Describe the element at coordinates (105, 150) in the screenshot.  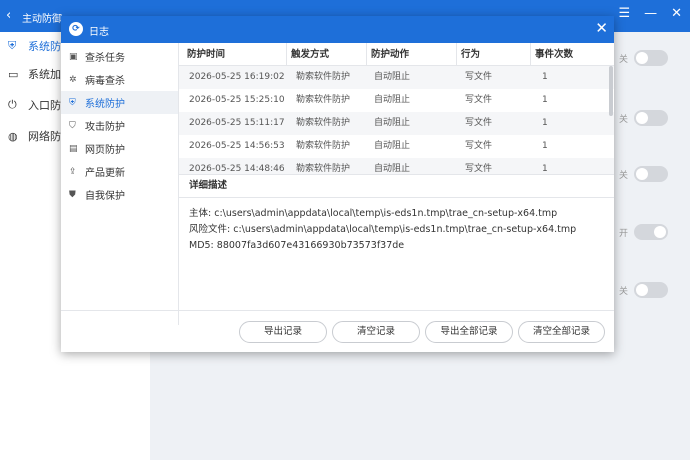
I see `nav-item-label: 网页防护` at that location.